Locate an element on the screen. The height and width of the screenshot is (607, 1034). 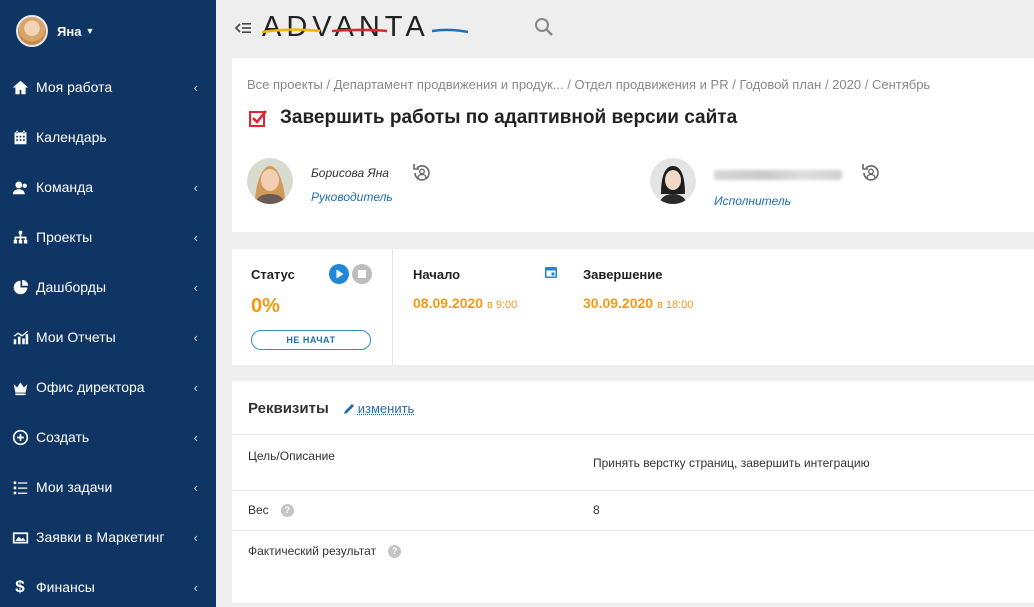
executor: Исполнитель is located at coordinates (766, 183).